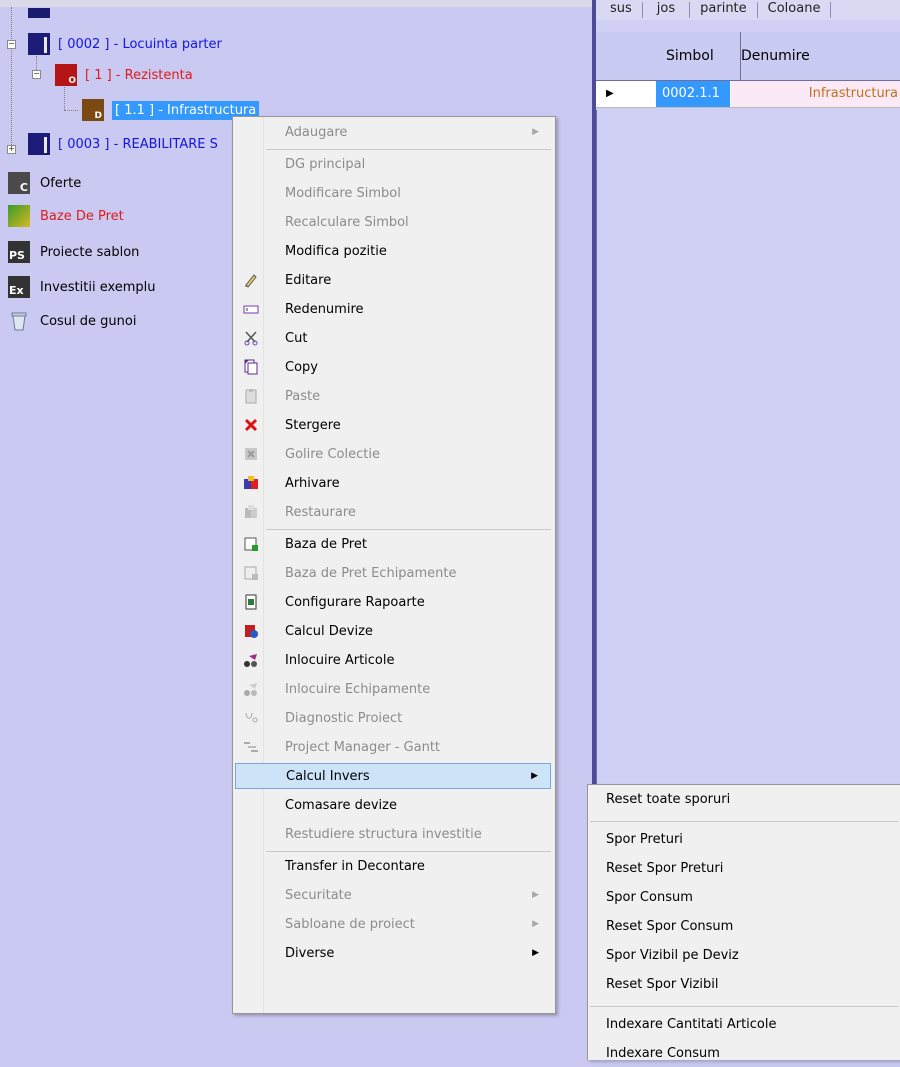 This screenshot has height=1067, width=900. Describe the element at coordinates (251, 338) in the screenshot. I see `scissors-icon` at that location.